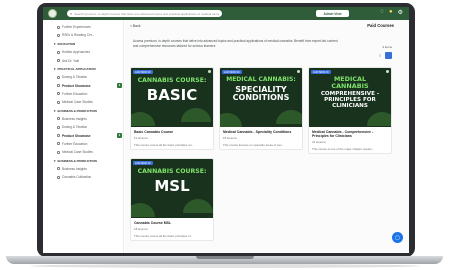 Image resolution: width=449 pixels, height=270 pixels. I want to click on course-thumbnail: AUD $000.00 CANNABIS COURSE: BASIC, so click(172, 97).